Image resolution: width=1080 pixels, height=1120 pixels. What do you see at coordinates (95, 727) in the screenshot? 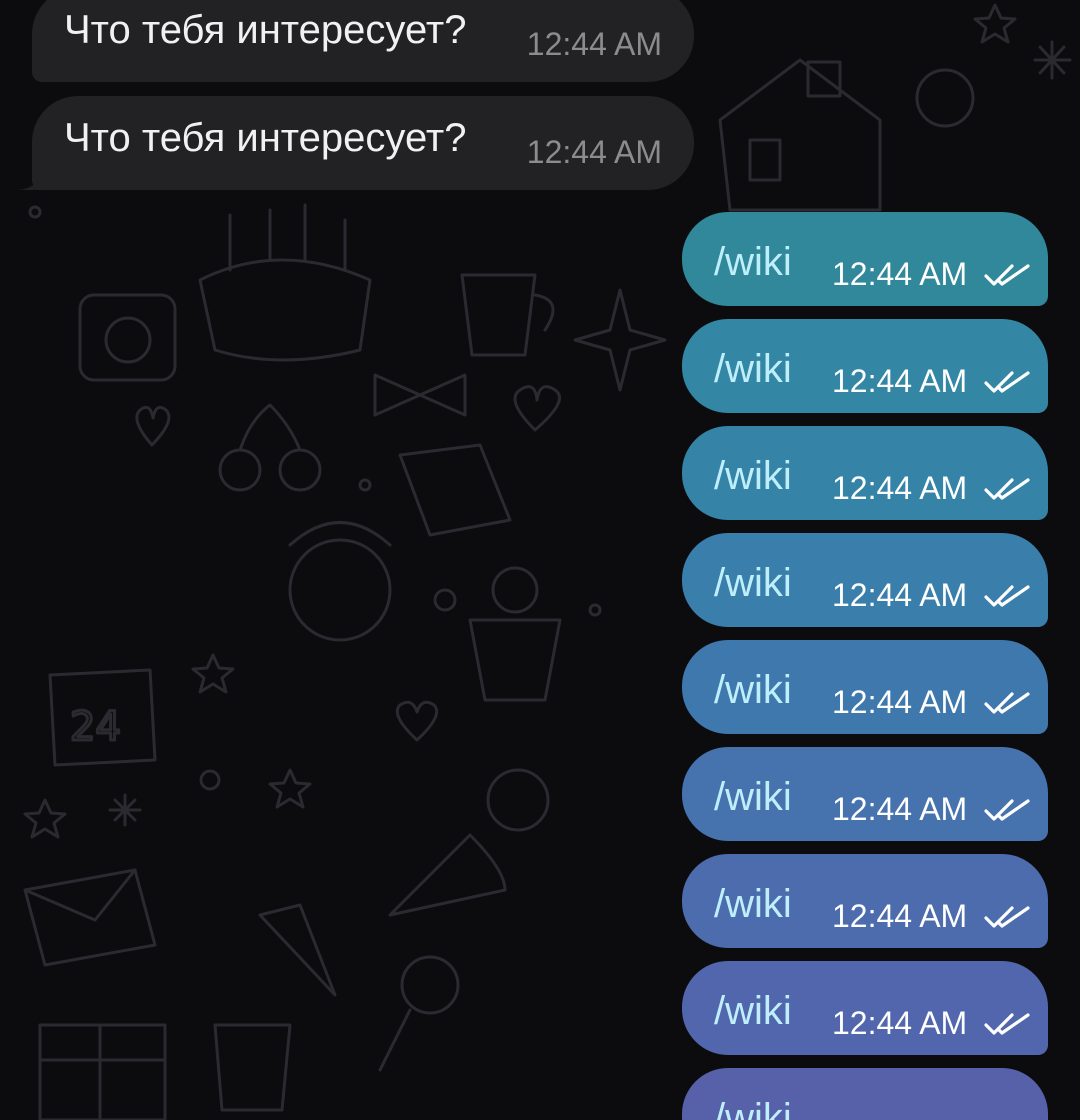
I see `svg-text: 24` at bounding box center [95, 727].